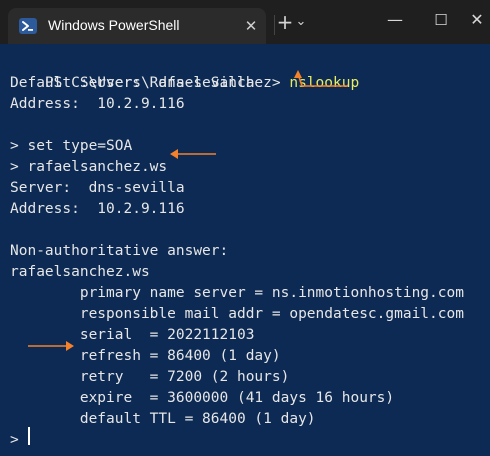 The width and height of the screenshot is (490, 456). I want to click on maximize-button: ☐, so click(441, 20).